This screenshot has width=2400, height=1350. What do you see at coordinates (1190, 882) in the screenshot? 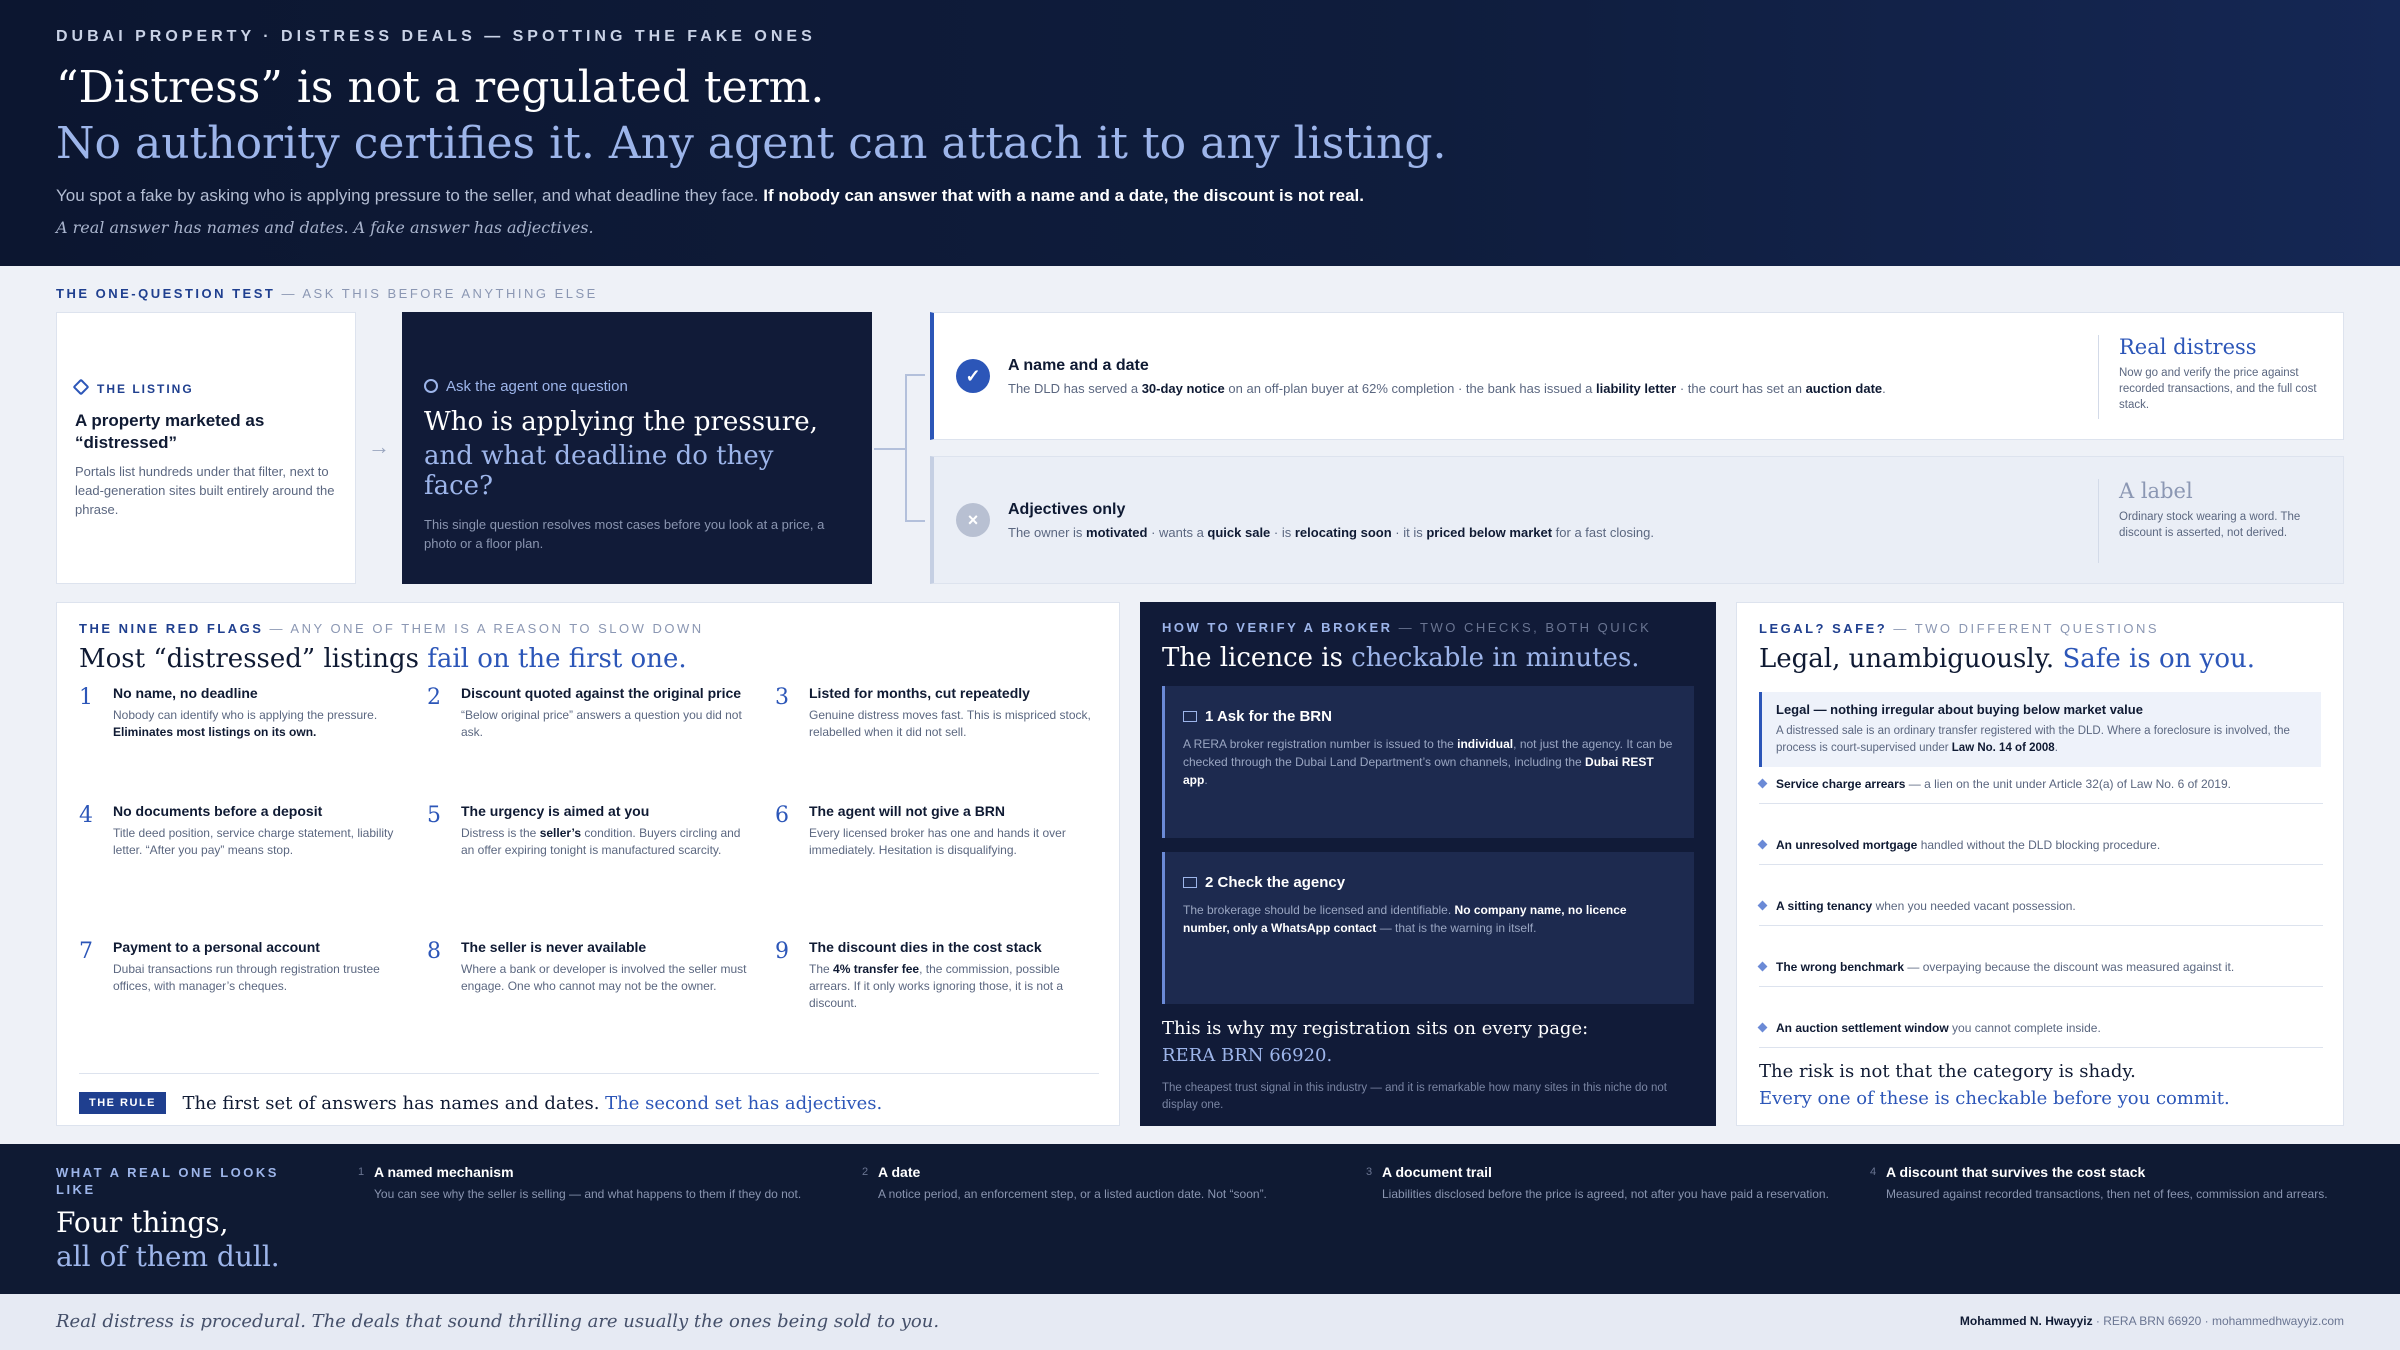
I see `building-icon` at bounding box center [1190, 882].